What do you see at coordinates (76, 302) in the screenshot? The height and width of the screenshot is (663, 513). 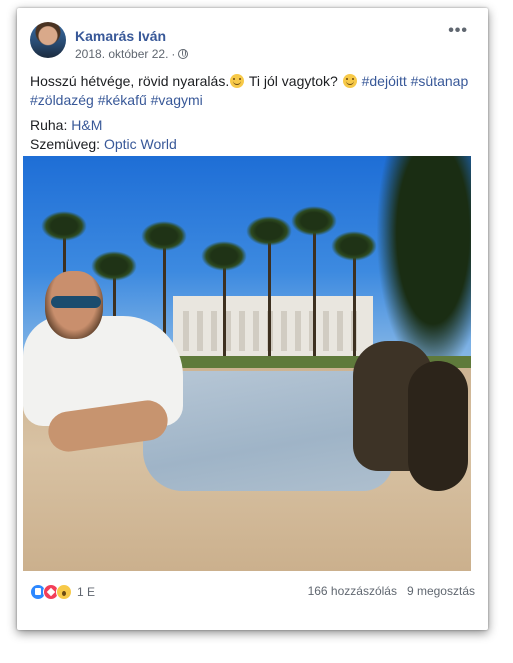 I see `photo-sunglasses` at bounding box center [76, 302].